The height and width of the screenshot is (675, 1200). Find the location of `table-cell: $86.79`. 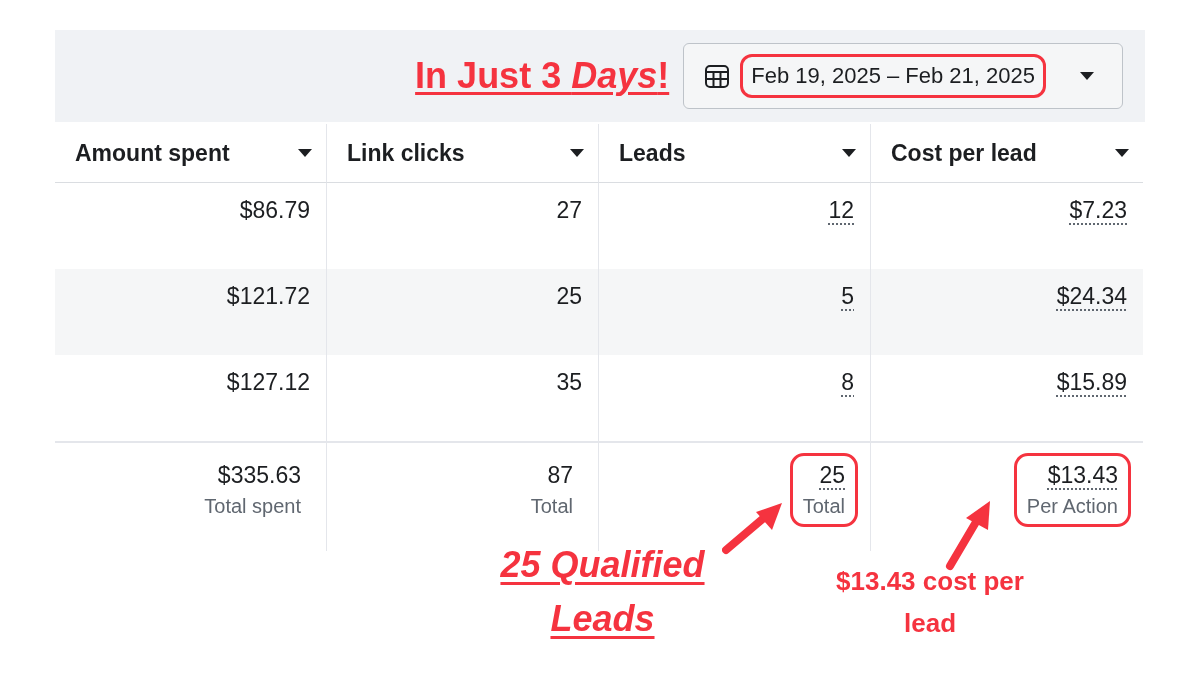

table-cell: $86.79 is located at coordinates (274, 210).